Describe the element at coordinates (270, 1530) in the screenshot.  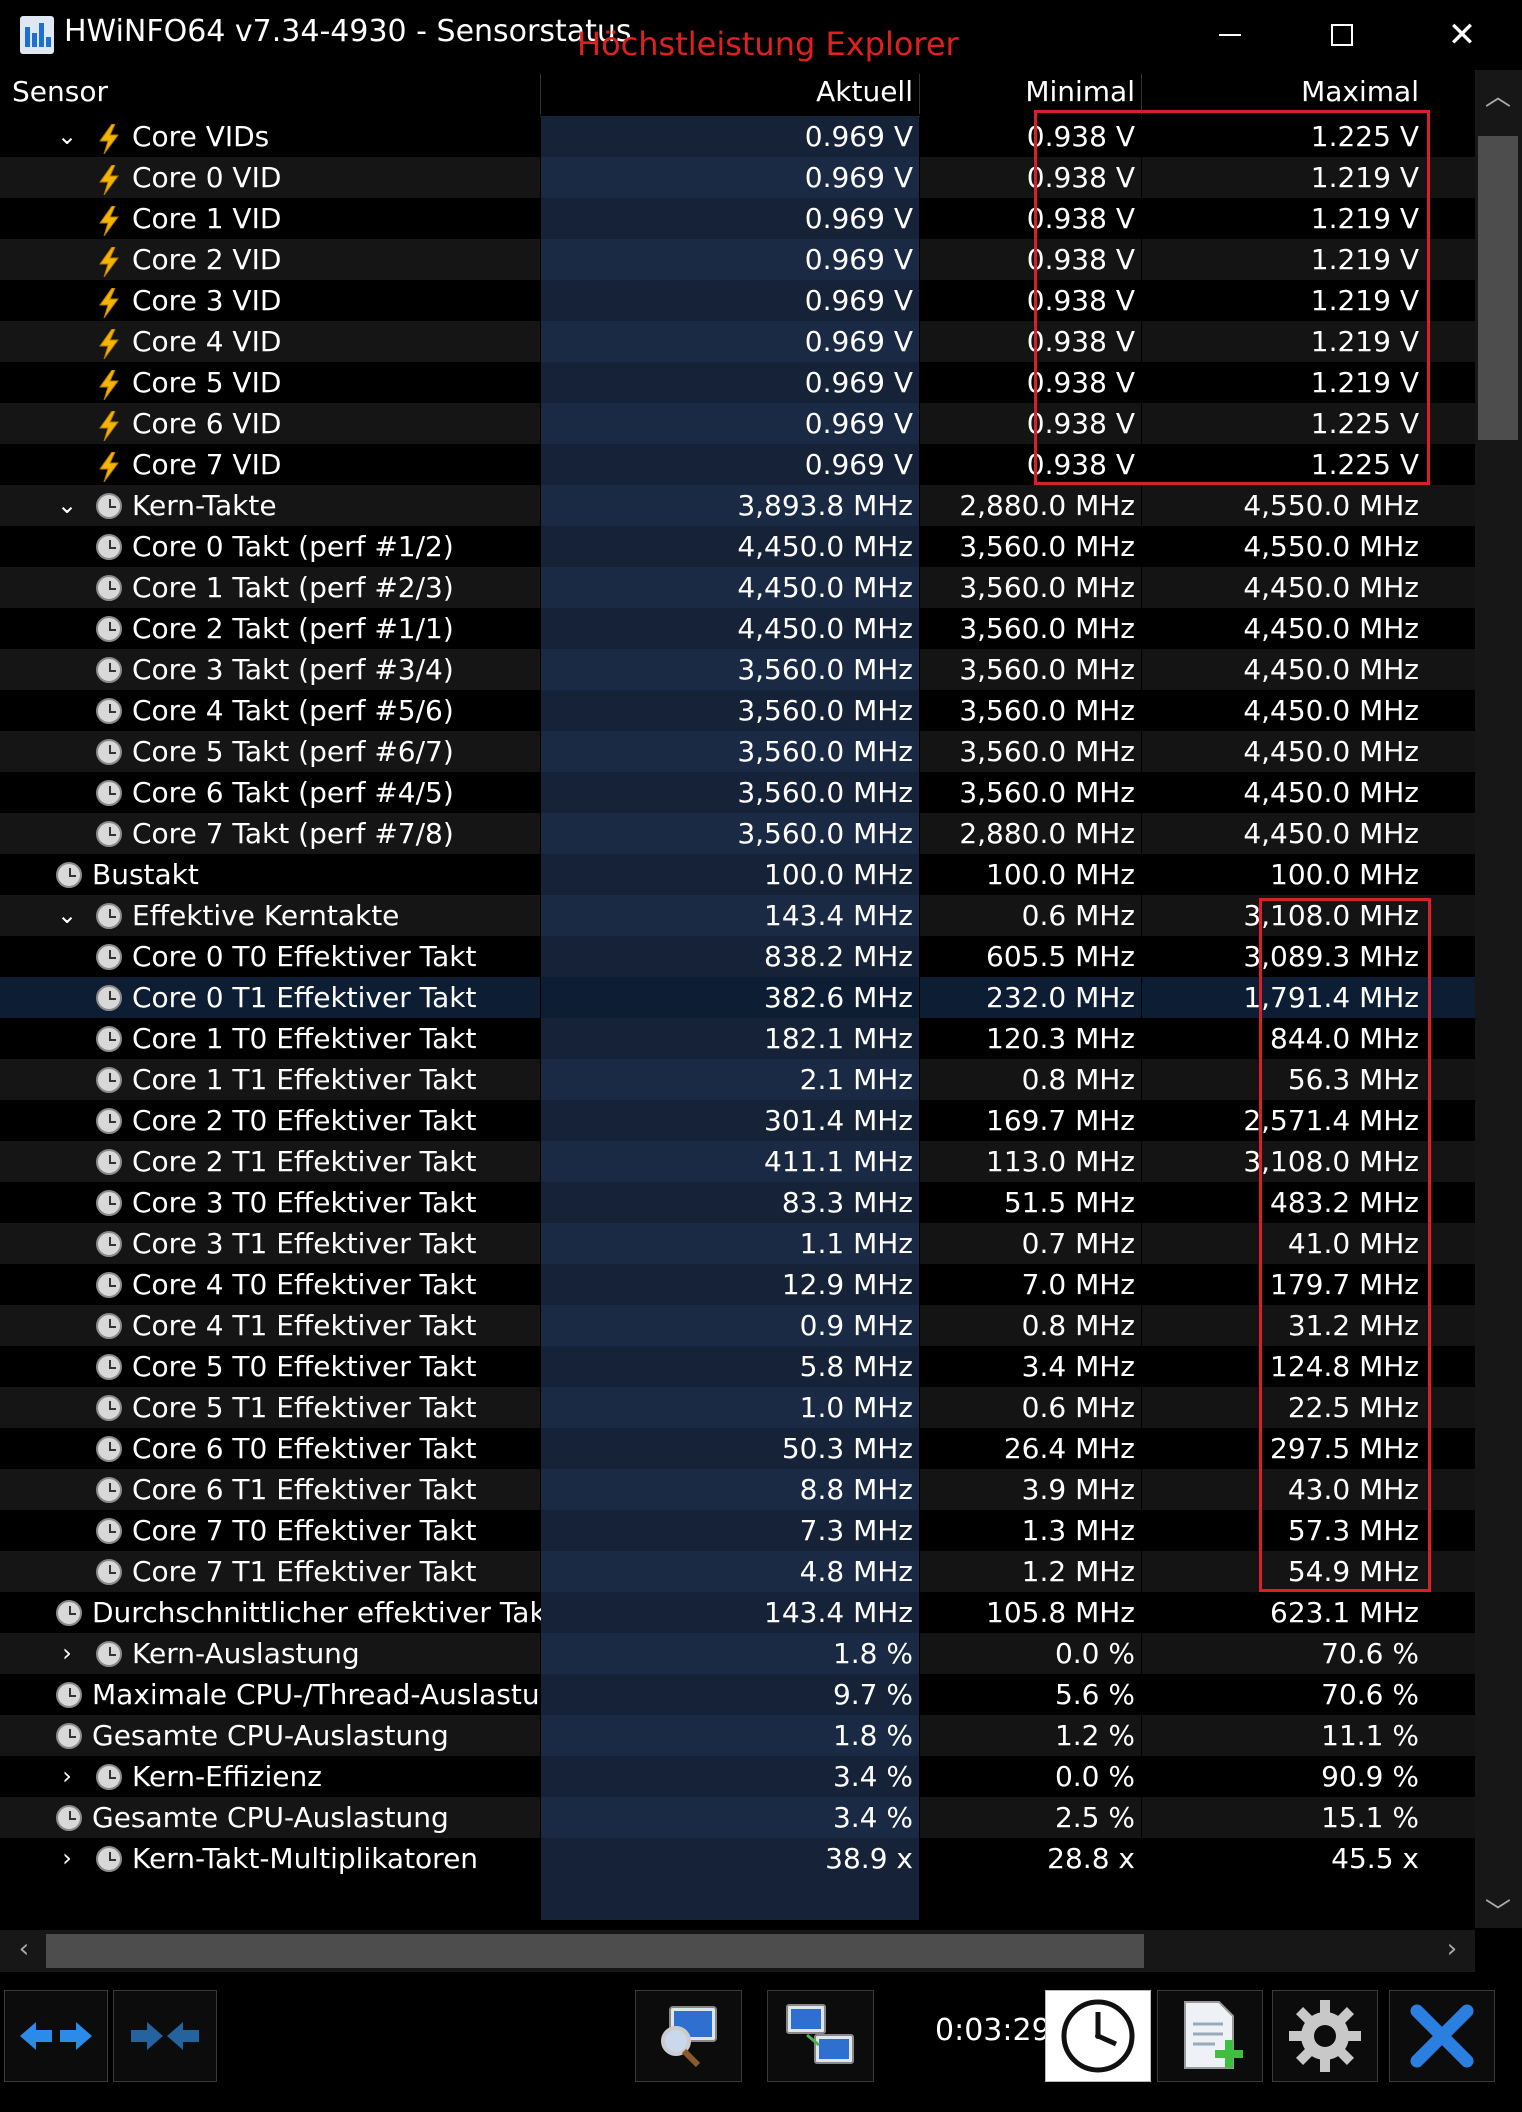
I see `sensor-name-cell: Core 7 T0 Effektiver Takt` at that location.